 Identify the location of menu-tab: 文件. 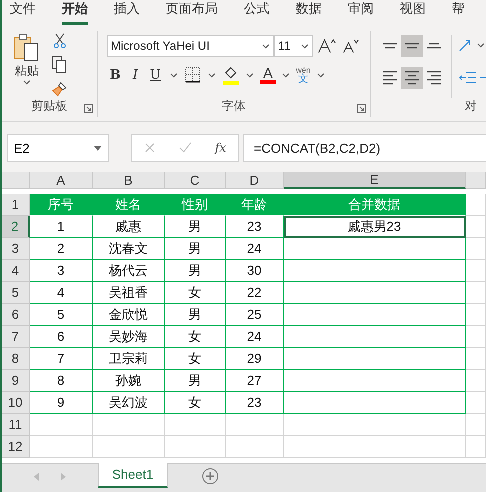
(23, 12).